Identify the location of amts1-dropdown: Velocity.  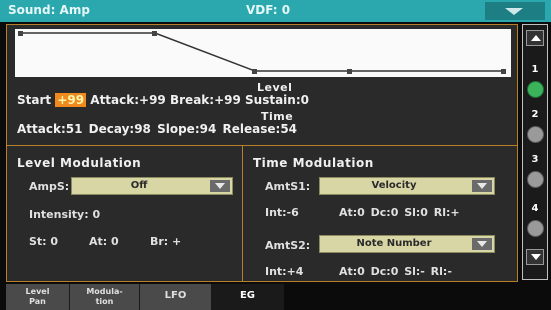
(407, 186).